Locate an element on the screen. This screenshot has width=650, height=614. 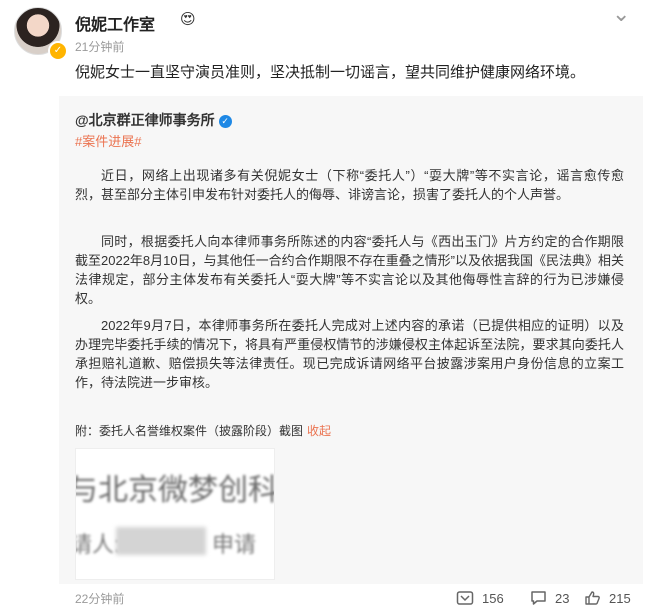
repost-button: 156 is located at coordinates (480, 598).